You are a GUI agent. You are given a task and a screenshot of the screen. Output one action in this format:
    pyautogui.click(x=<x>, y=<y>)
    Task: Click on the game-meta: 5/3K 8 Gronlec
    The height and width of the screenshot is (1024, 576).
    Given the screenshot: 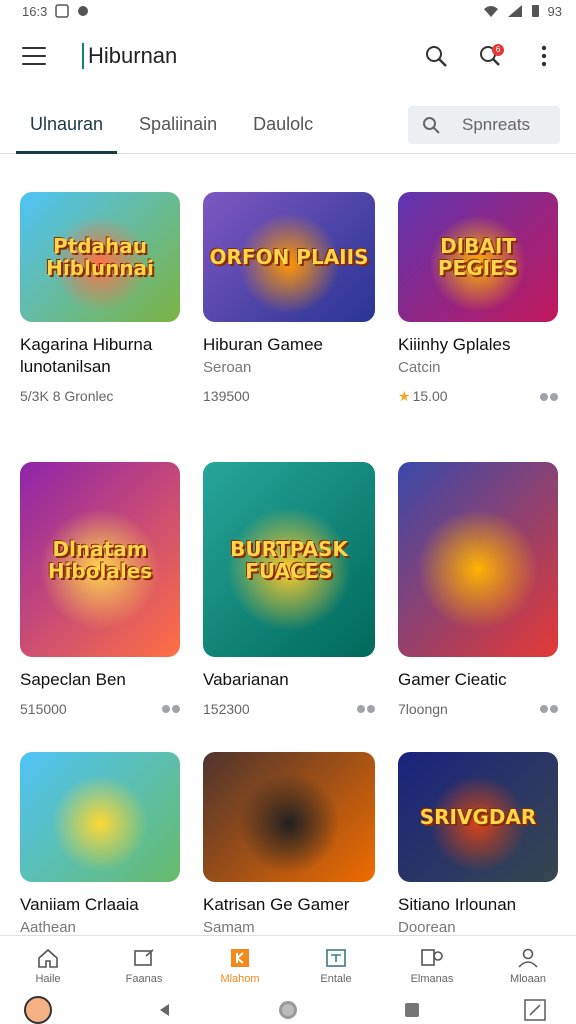 What is the action you would take?
    pyautogui.click(x=100, y=396)
    